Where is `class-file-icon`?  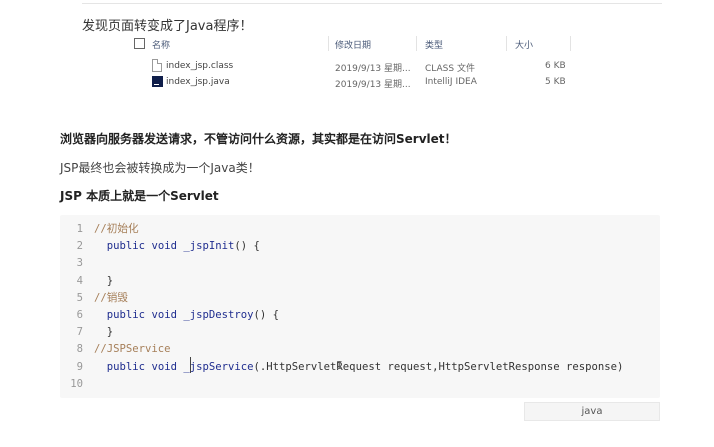
class-file-icon is located at coordinates (157, 65).